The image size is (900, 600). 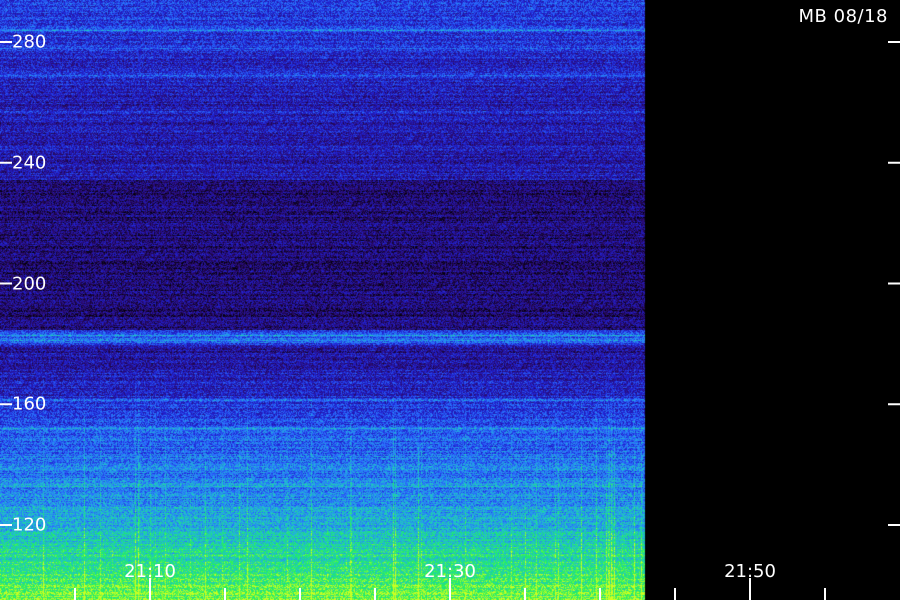 What do you see at coordinates (843, 16) in the screenshot?
I see `chart-title: MB 08/18` at bounding box center [843, 16].